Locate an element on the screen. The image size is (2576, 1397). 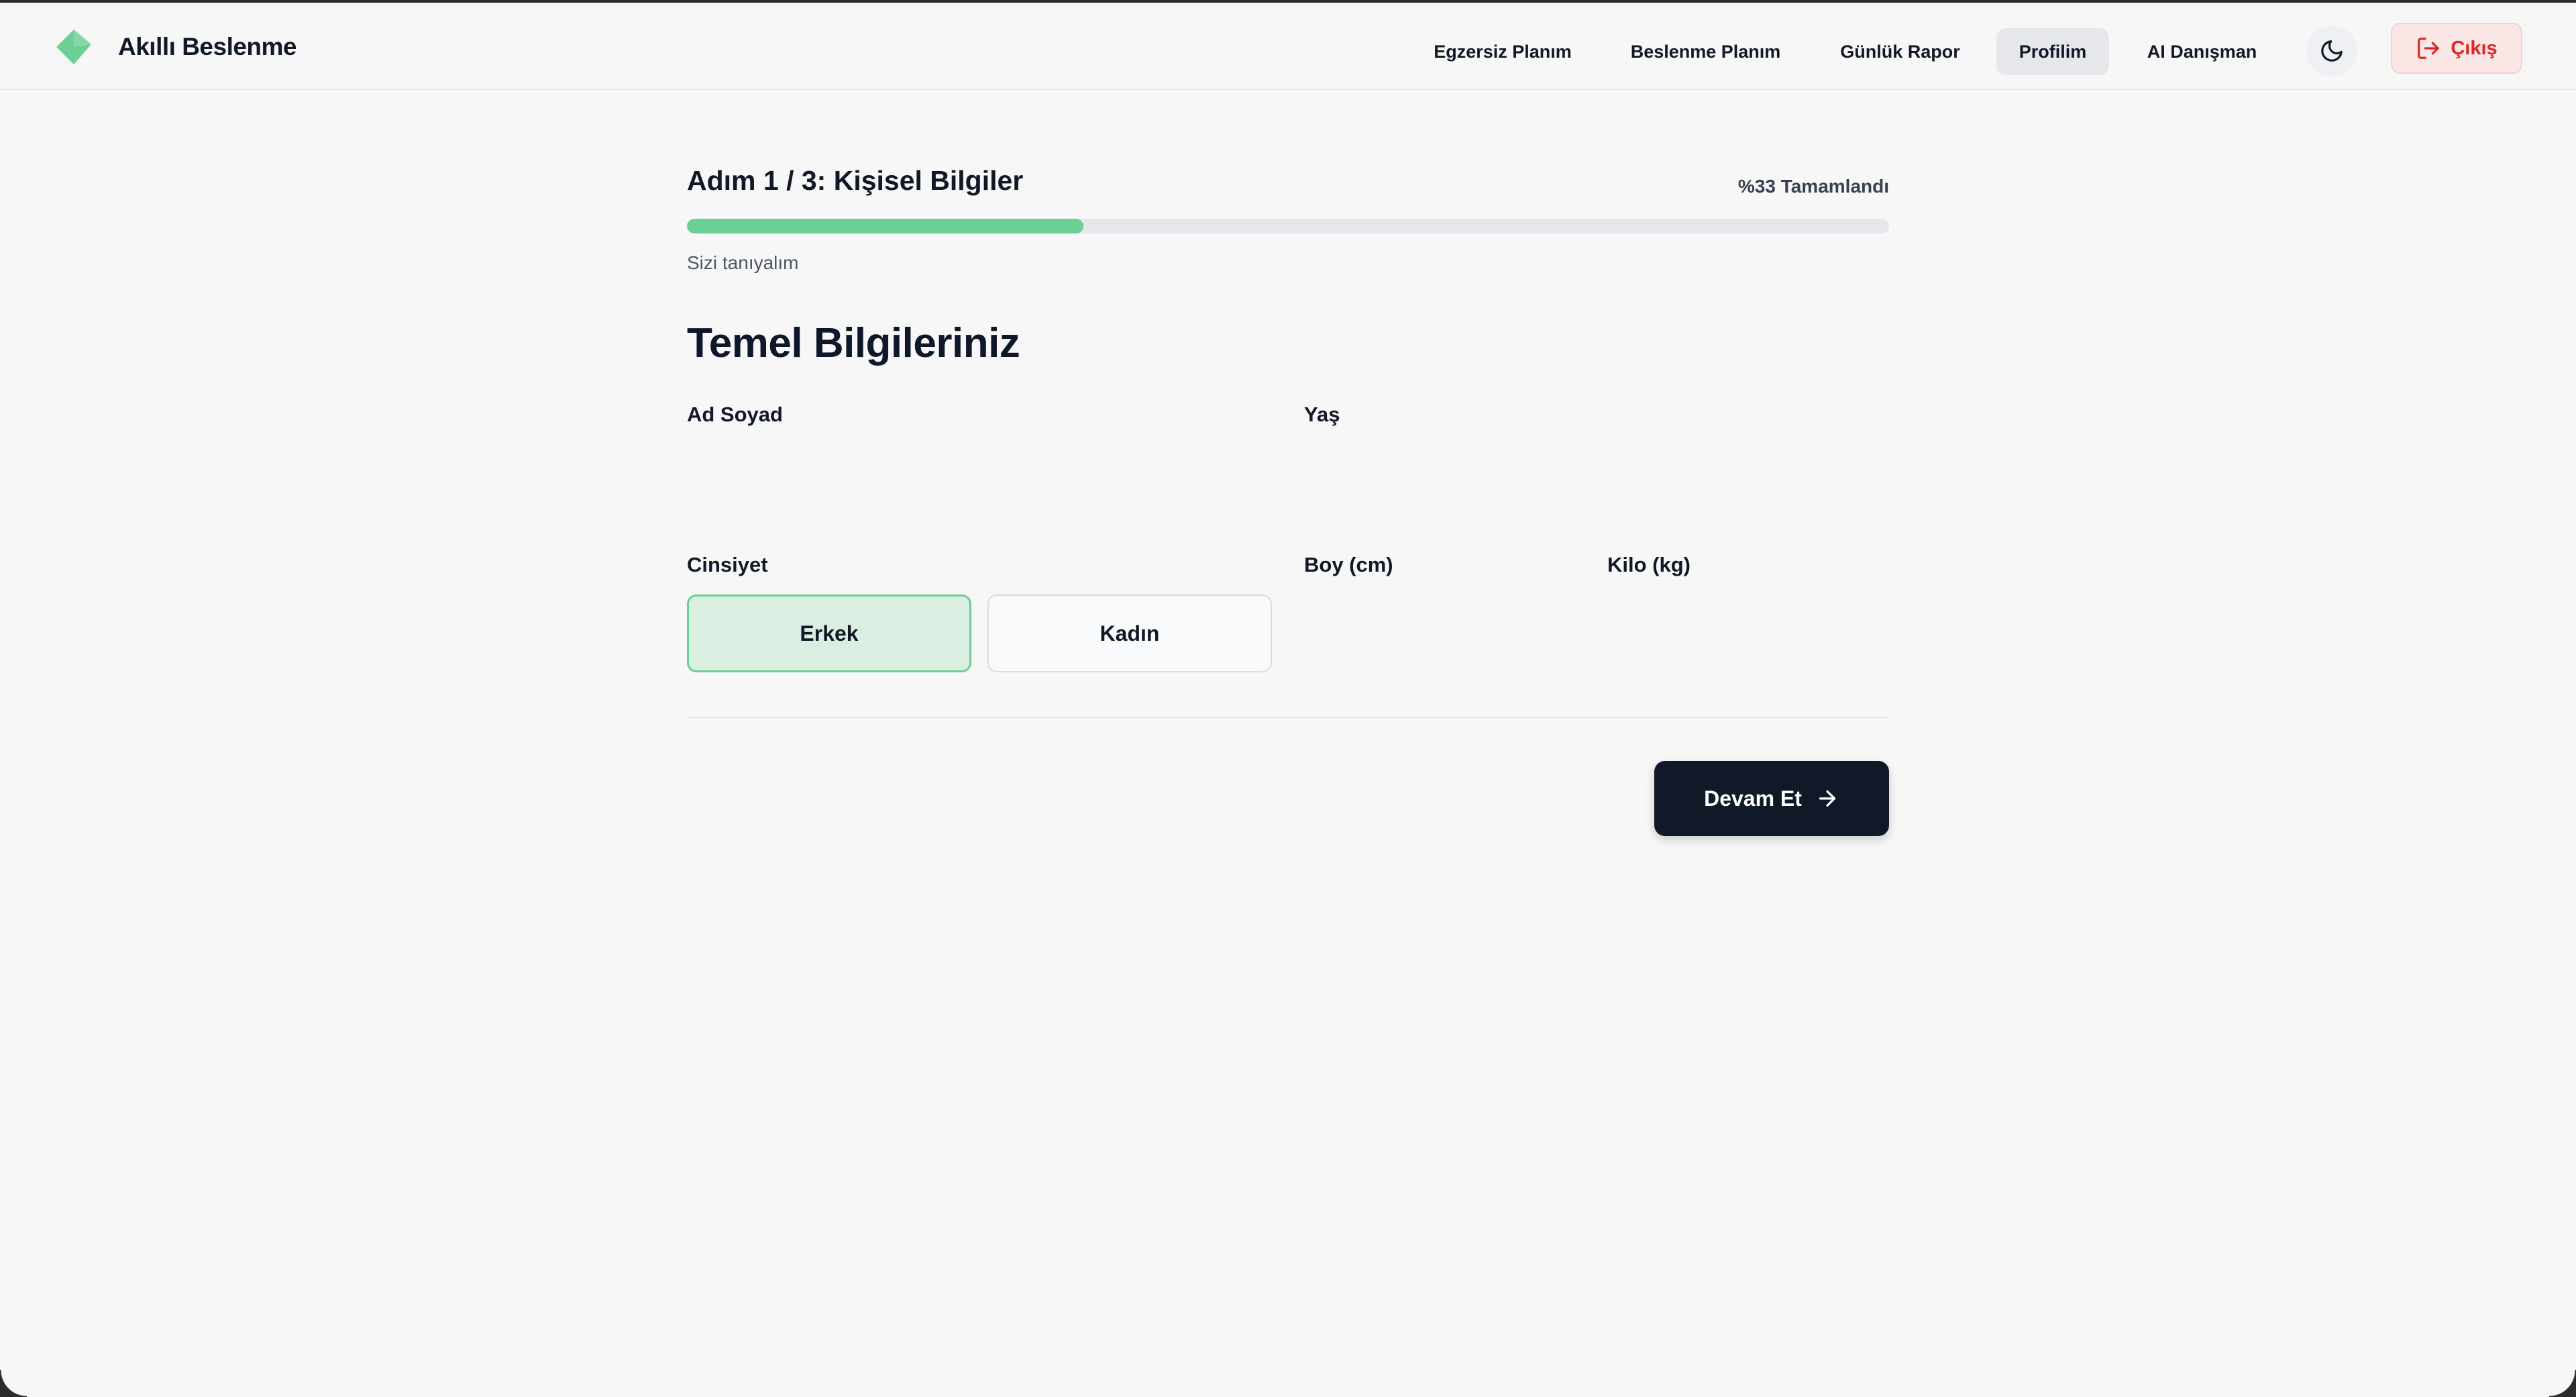
nav-item-nutrition-plan: Beslenme Planım is located at coordinates (1705, 52).